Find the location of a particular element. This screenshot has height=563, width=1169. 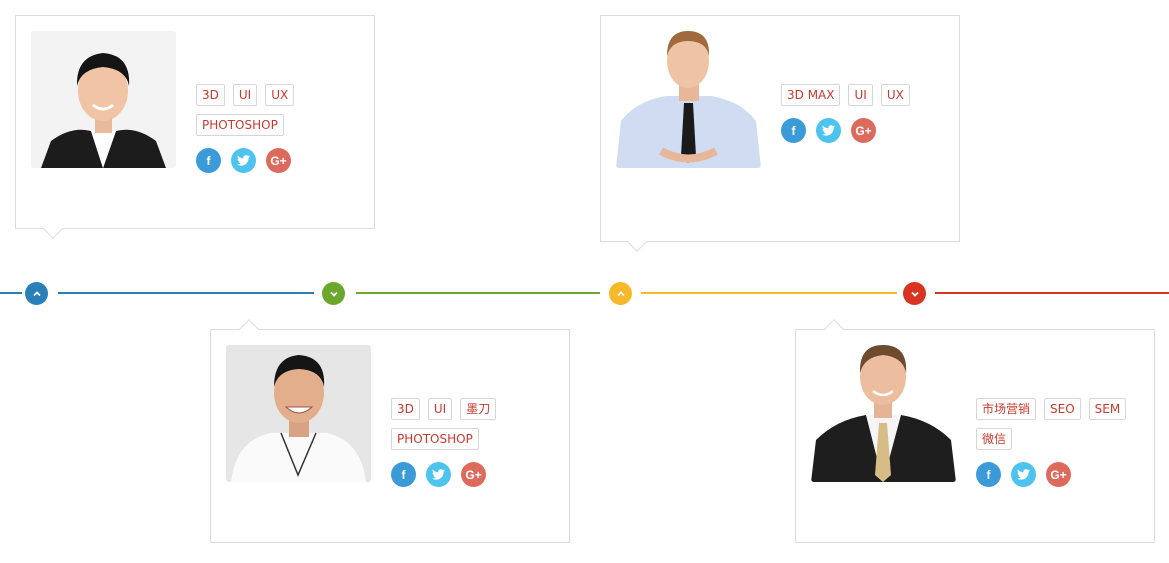

skill-tag: 市场营销 is located at coordinates (1006, 409).